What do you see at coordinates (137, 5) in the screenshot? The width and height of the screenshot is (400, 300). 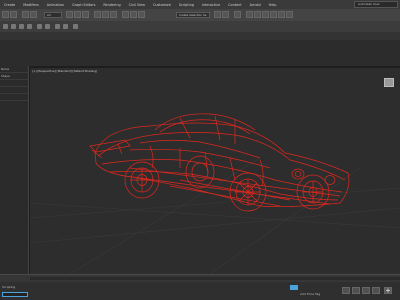 I see `menu-civil-view: Civil View` at bounding box center [137, 5].